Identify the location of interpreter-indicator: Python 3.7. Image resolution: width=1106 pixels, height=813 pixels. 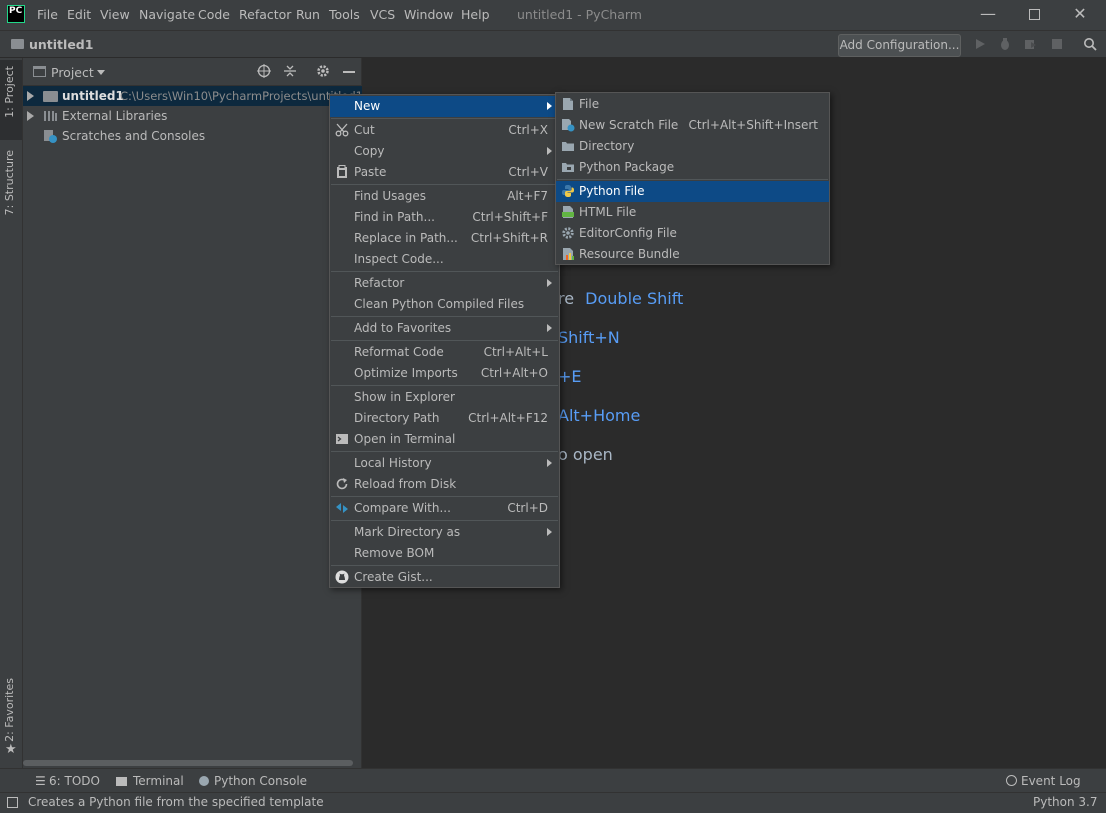
(1065, 802).